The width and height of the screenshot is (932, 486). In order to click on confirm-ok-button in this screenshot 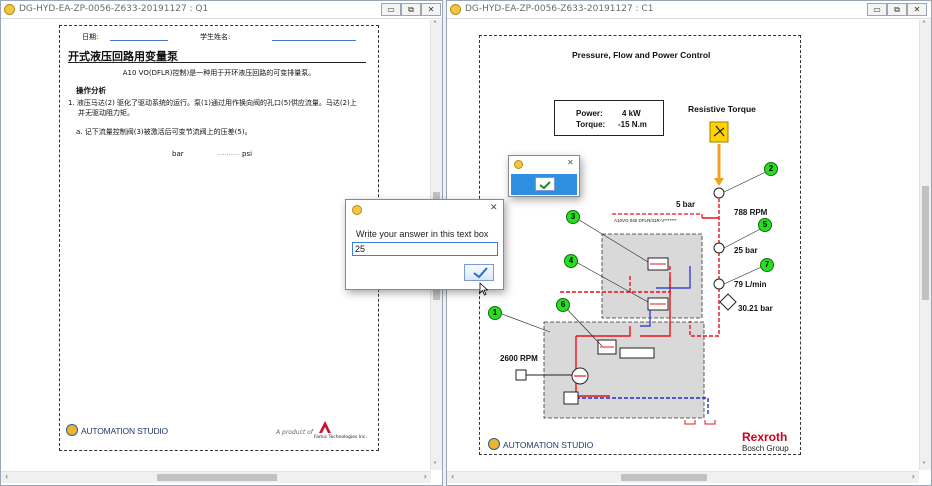, I will do `click(544, 184)`.